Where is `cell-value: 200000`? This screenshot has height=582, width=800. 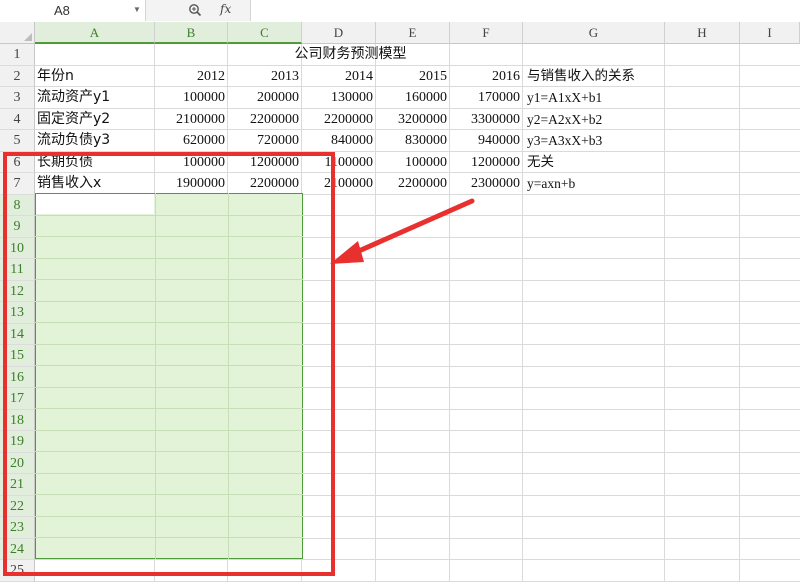
cell-value: 200000 is located at coordinates (265, 97).